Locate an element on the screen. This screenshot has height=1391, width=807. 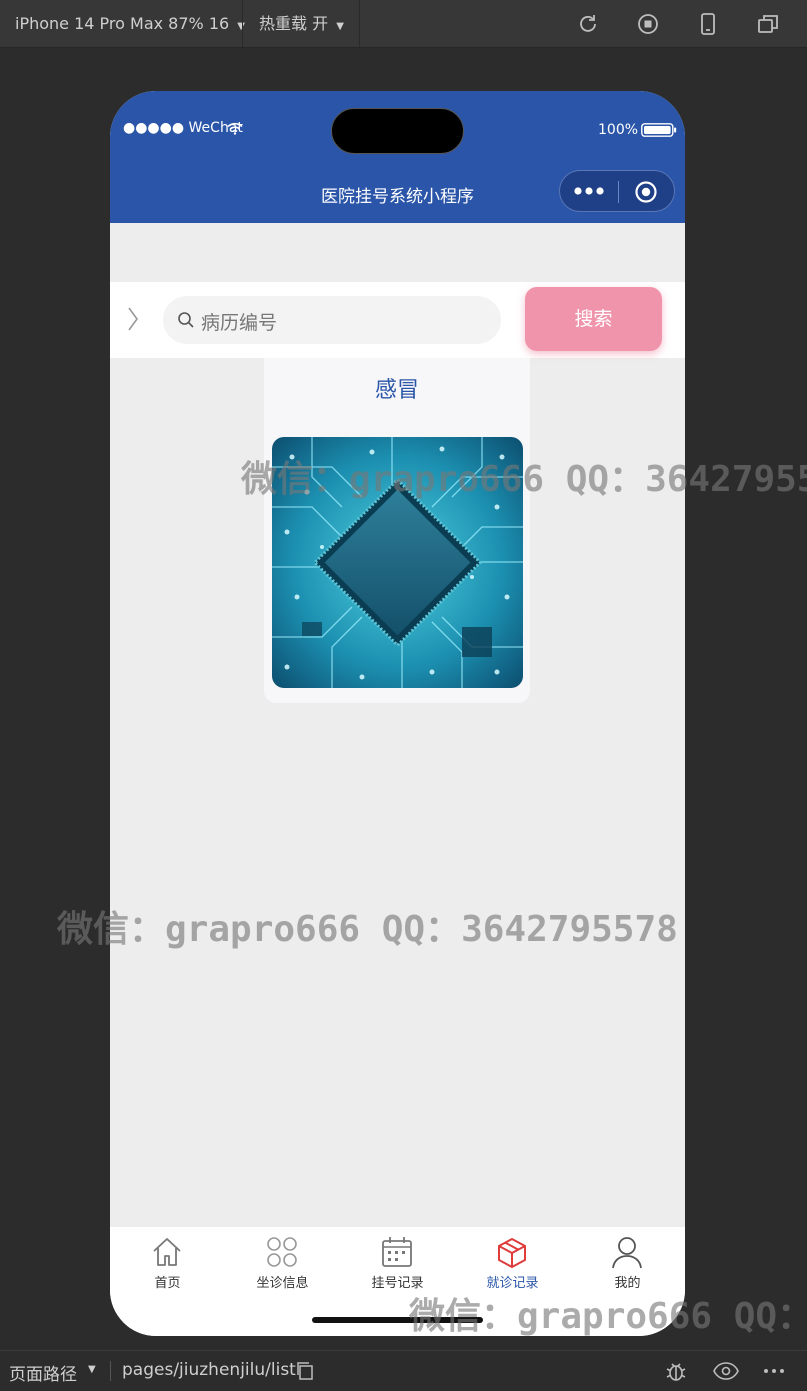
tab-label: 首页 is located at coordinates (167, 1283).